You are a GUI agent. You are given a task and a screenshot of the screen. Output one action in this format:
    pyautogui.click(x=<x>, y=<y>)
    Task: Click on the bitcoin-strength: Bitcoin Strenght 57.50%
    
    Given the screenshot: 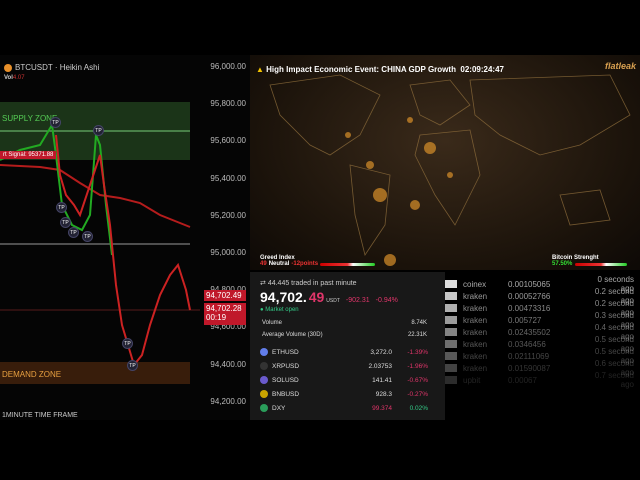 What is the action you would take?
    pyautogui.click(x=590, y=261)
    